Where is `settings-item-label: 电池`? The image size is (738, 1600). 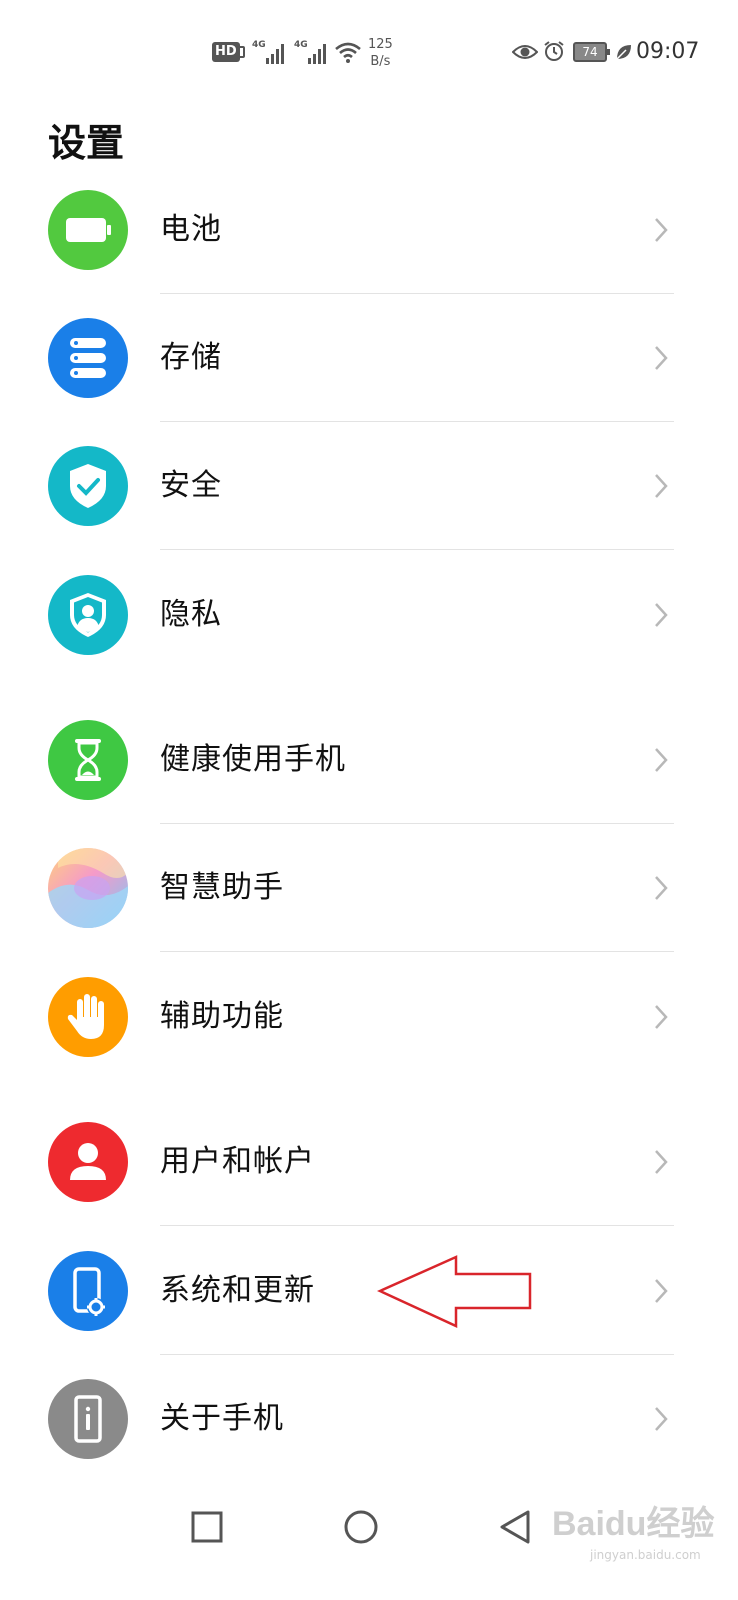 settings-item-label: 电池 is located at coordinates (191, 229).